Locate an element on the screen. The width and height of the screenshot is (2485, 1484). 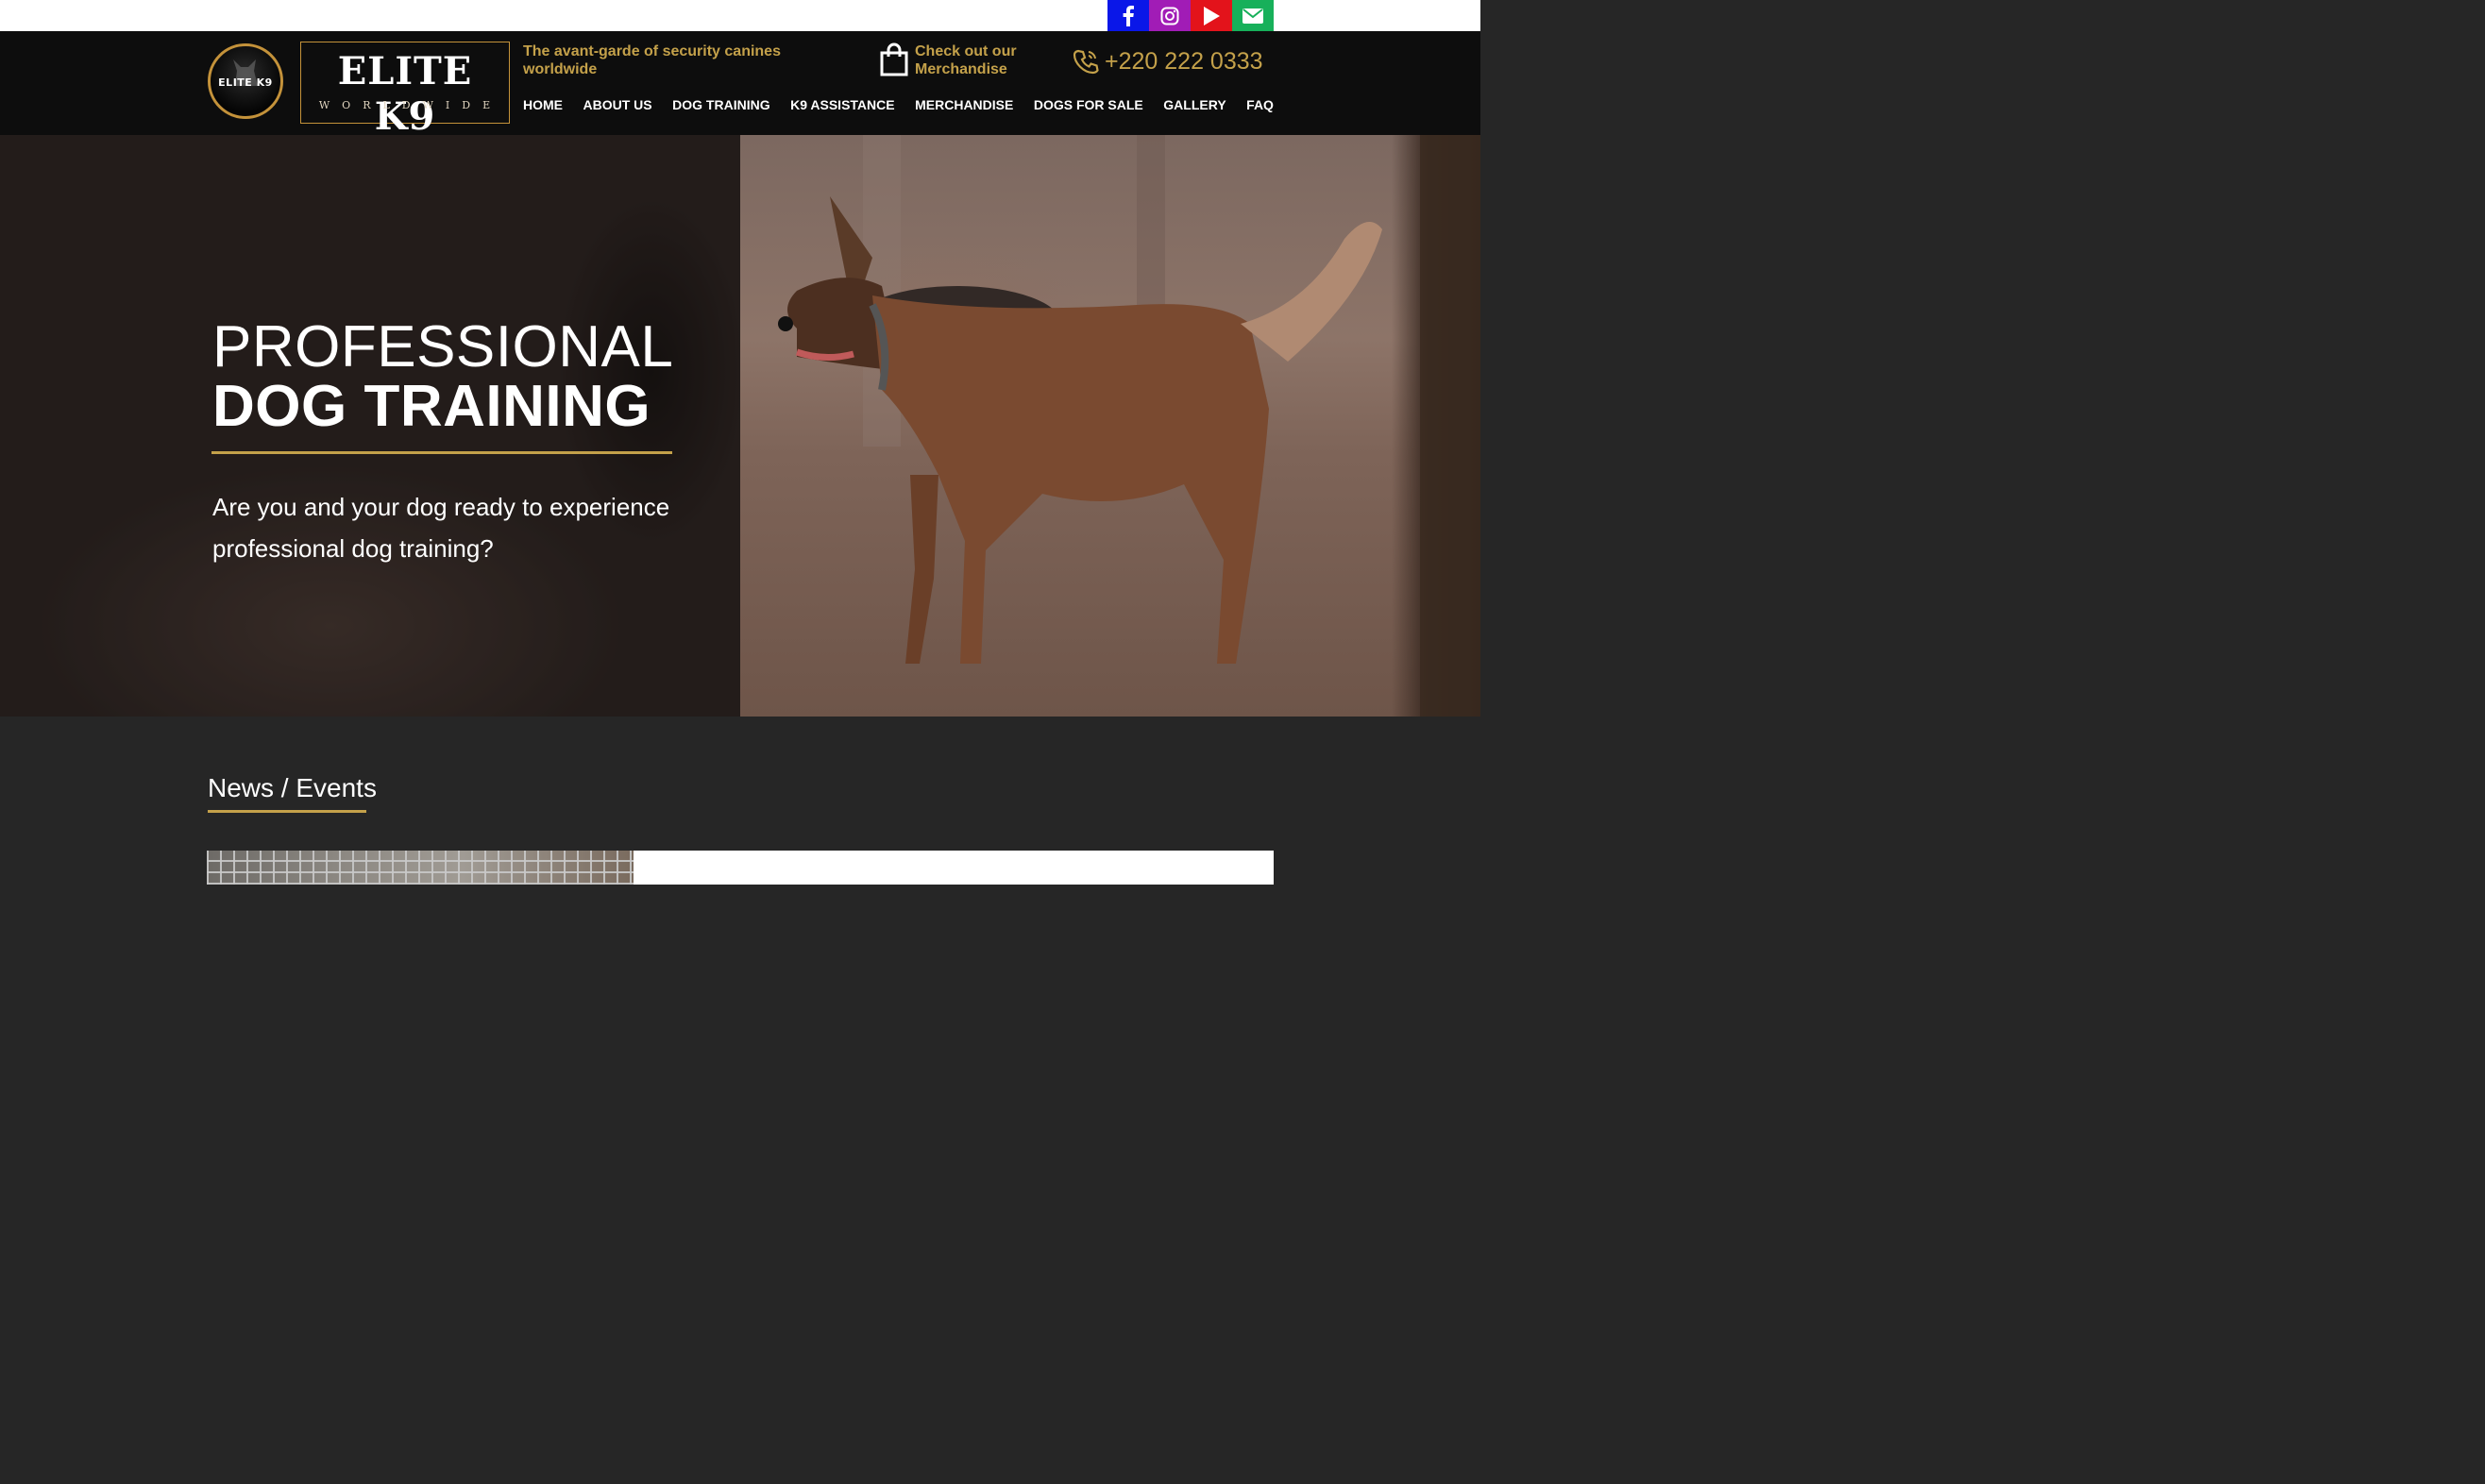
merchandise-label: Check out our Merchandise is located at coordinates (966, 60).